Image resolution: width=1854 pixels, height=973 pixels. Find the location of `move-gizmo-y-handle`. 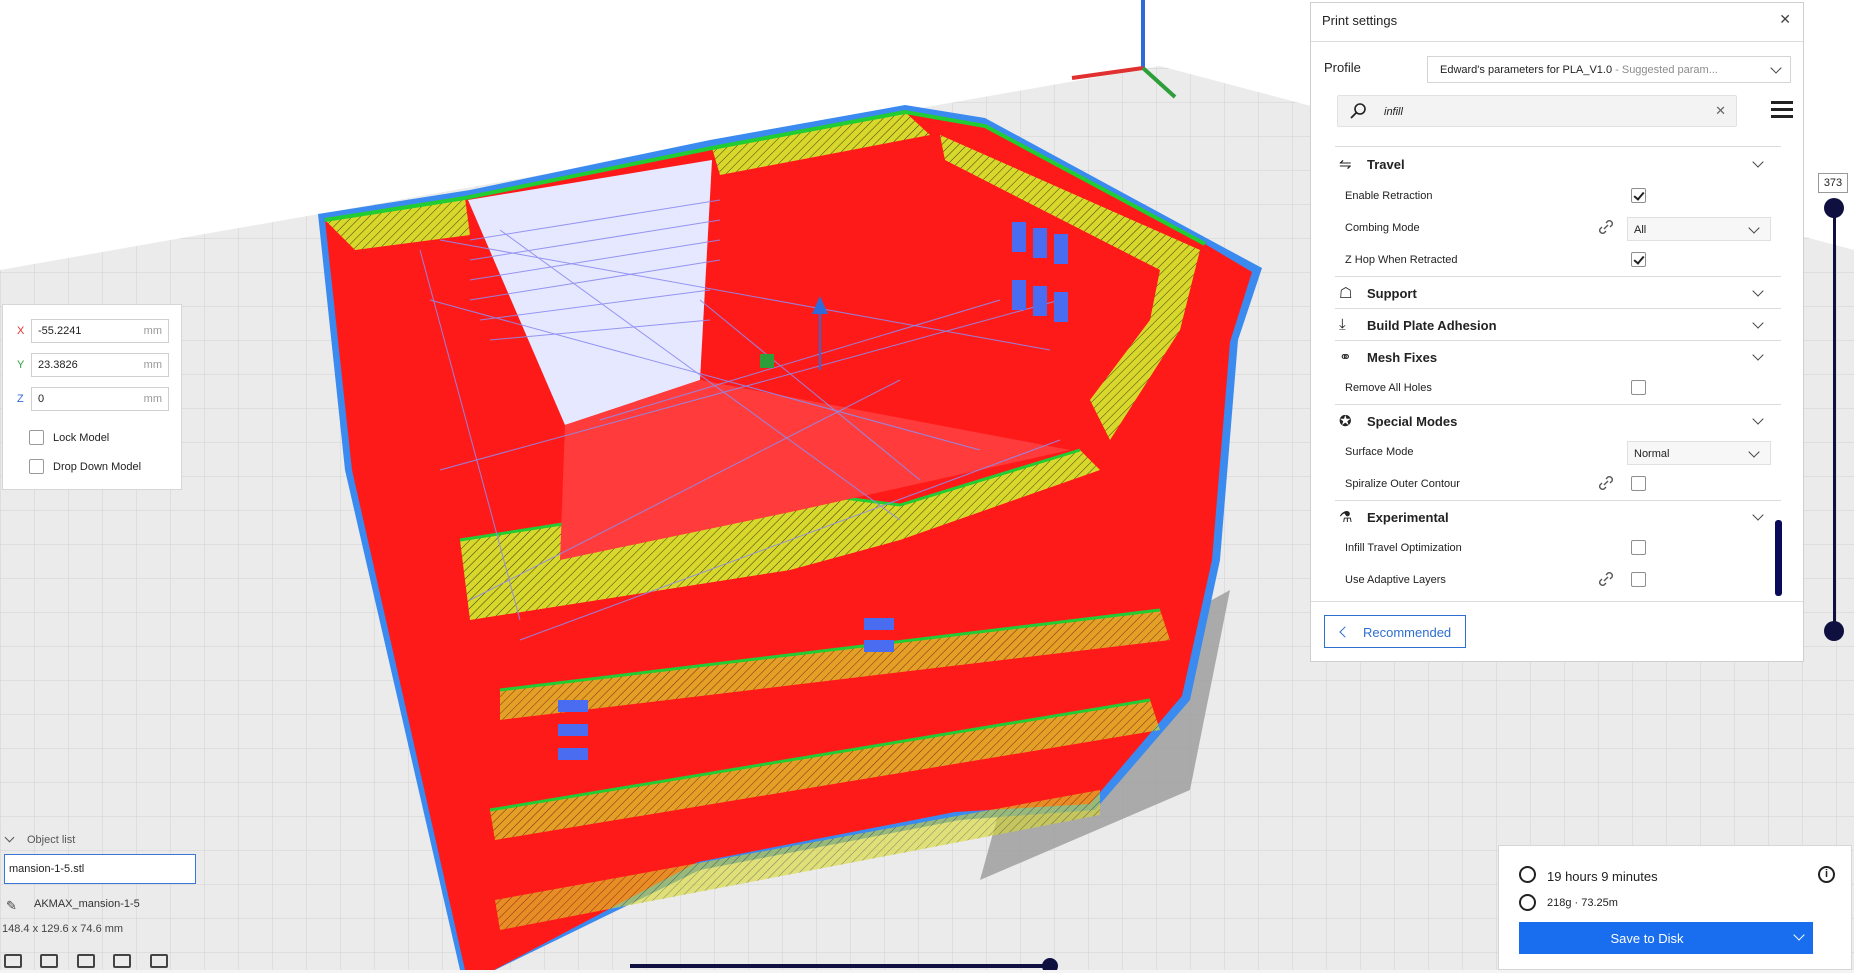

move-gizmo-y-handle is located at coordinates (767, 361).